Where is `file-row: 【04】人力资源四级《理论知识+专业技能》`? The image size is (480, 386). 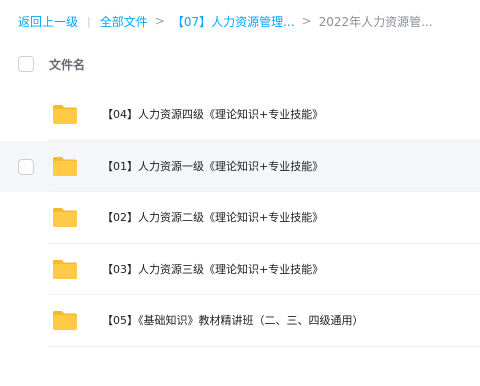
file-row: 【04】人力资源四级《理论知识+专业技能》 is located at coordinates (240, 115).